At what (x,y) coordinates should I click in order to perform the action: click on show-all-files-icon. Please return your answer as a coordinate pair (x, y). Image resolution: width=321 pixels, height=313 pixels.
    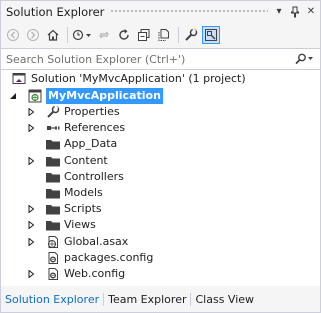
    Looking at the image, I should click on (163, 35).